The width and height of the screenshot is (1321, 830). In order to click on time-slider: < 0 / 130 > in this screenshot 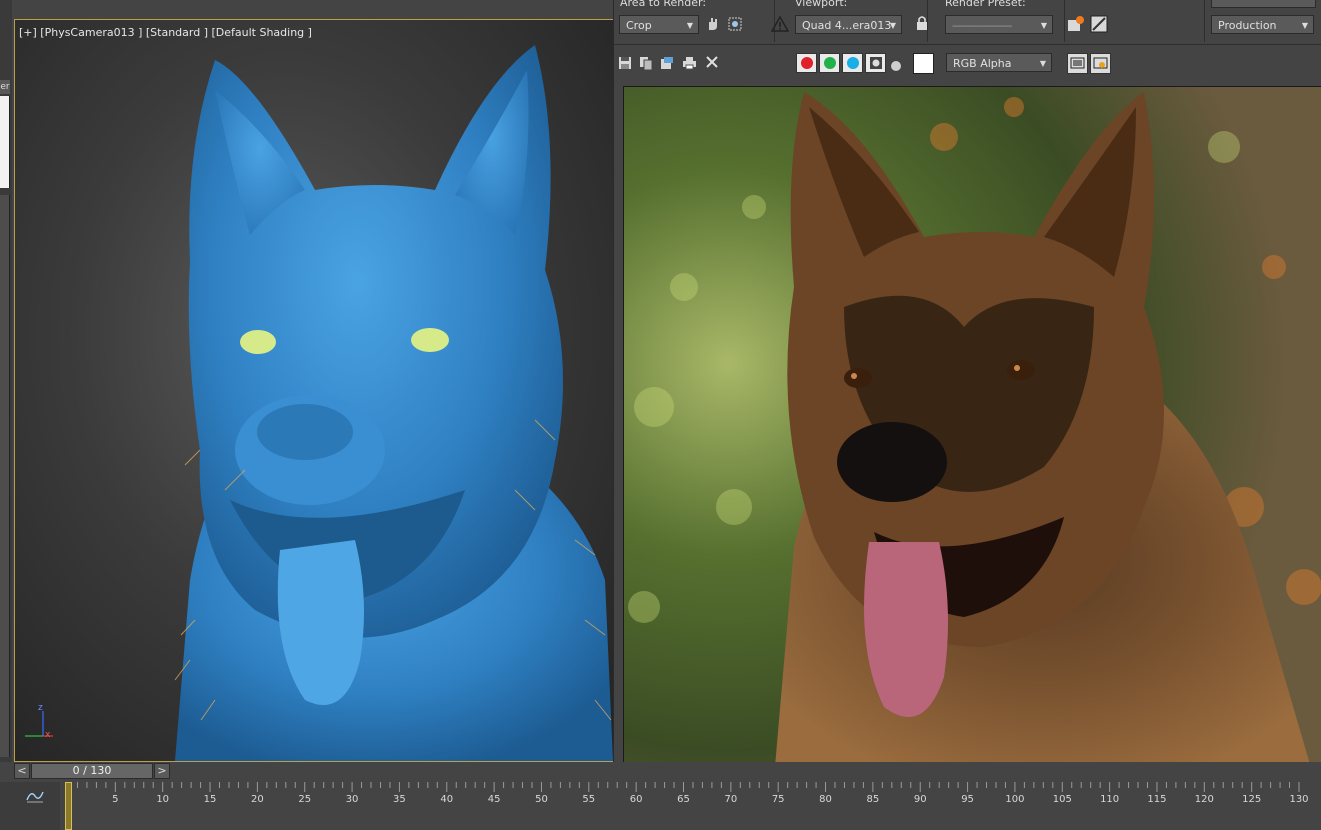, I will do `click(92, 771)`.